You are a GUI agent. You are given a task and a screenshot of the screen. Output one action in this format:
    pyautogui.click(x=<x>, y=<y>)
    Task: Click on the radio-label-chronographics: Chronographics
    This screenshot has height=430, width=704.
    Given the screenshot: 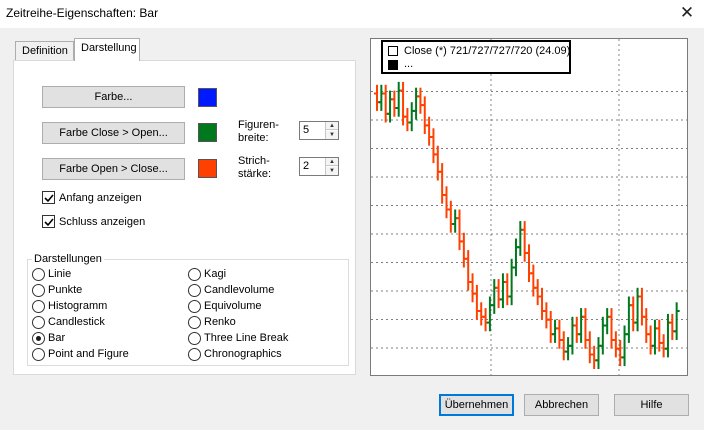 What is the action you would take?
    pyautogui.click(x=243, y=354)
    